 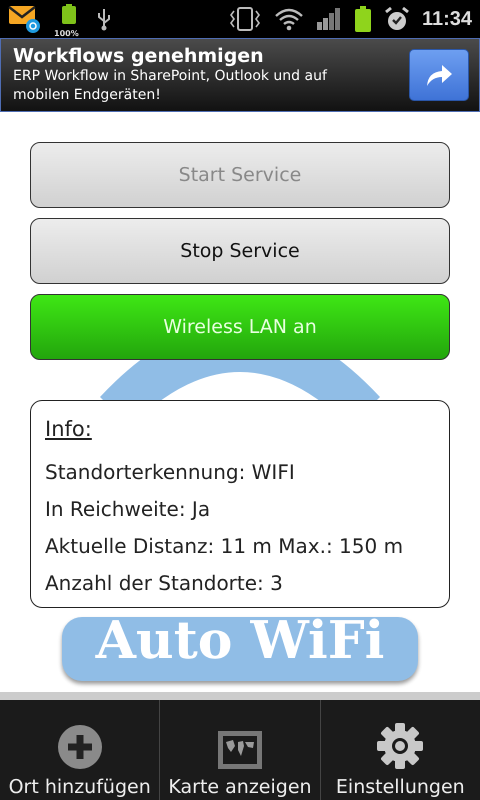 I want to click on world-map-icon, so click(x=239, y=750).